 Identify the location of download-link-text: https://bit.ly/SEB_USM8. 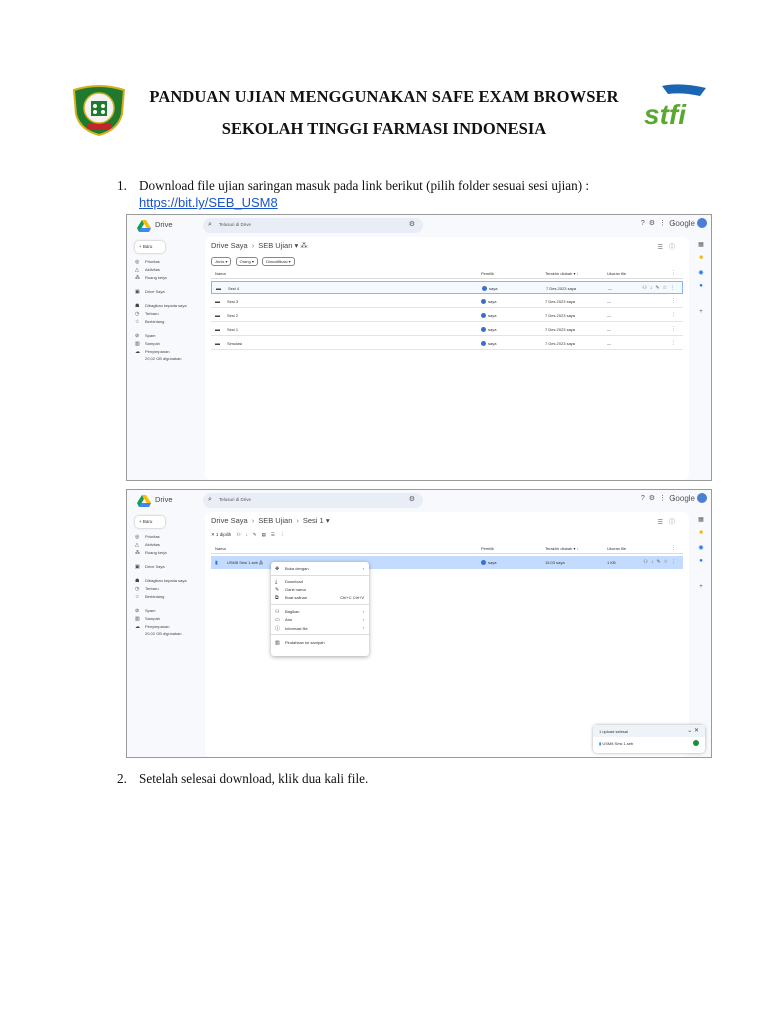
(208, 202).